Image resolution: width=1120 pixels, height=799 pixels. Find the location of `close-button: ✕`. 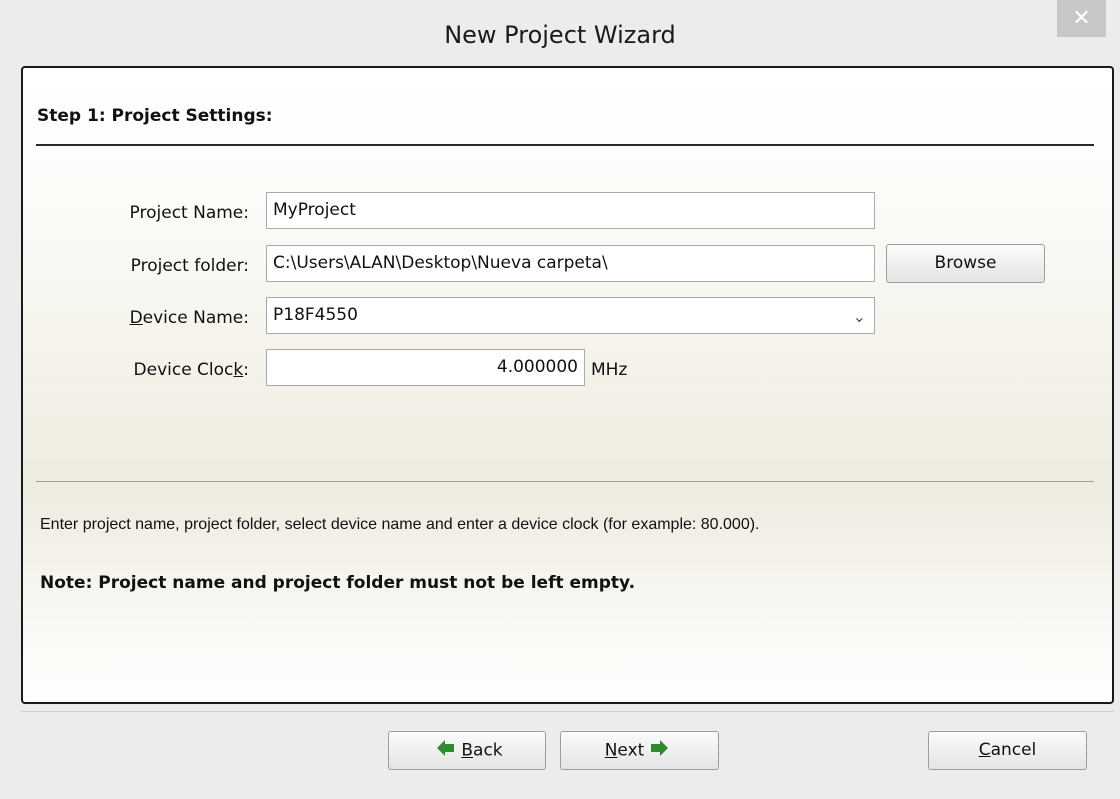

close-button: ✕ is located at coordinates (1081, 18).